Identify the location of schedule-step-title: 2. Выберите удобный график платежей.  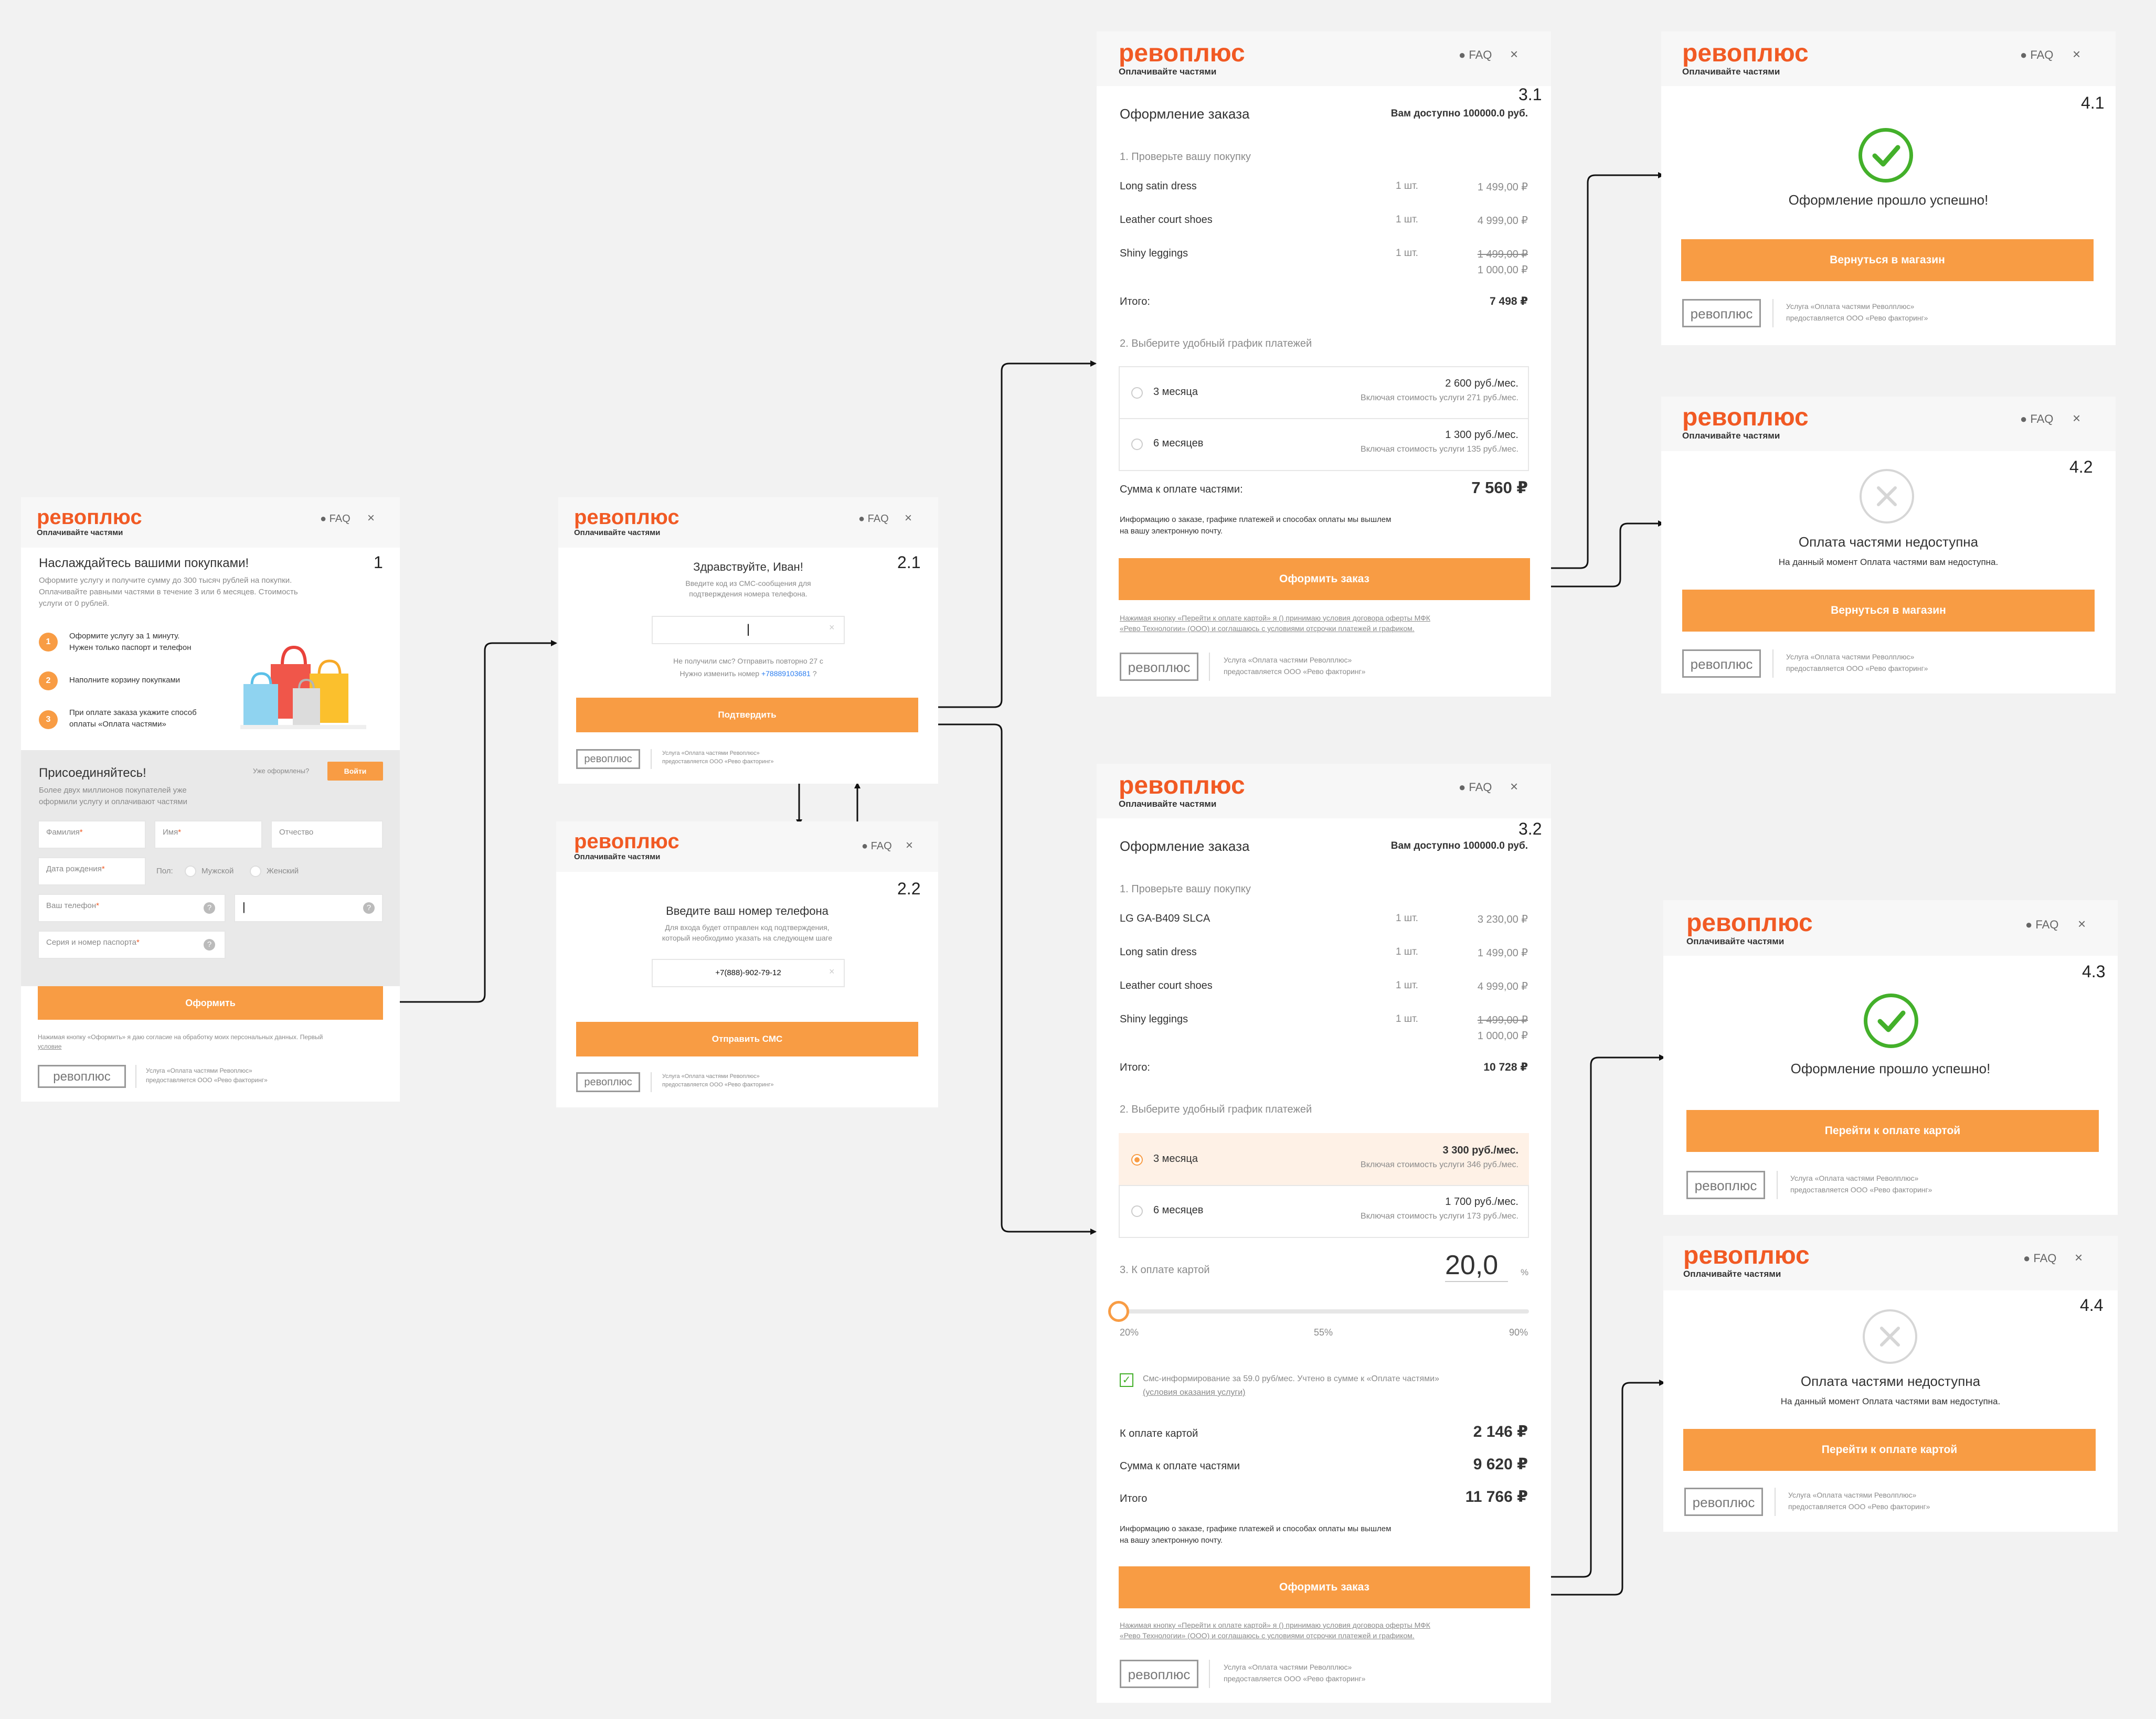
(1216, 1109).